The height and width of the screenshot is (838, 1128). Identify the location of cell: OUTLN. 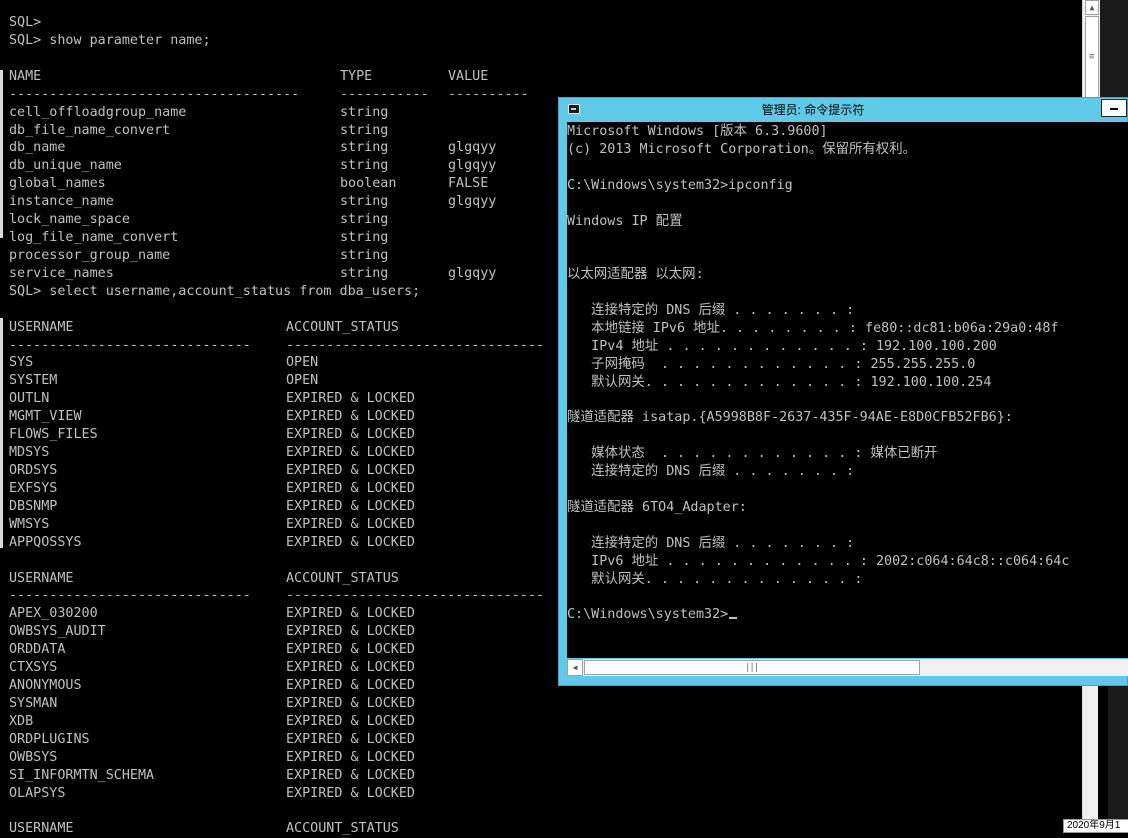
(29, 399).